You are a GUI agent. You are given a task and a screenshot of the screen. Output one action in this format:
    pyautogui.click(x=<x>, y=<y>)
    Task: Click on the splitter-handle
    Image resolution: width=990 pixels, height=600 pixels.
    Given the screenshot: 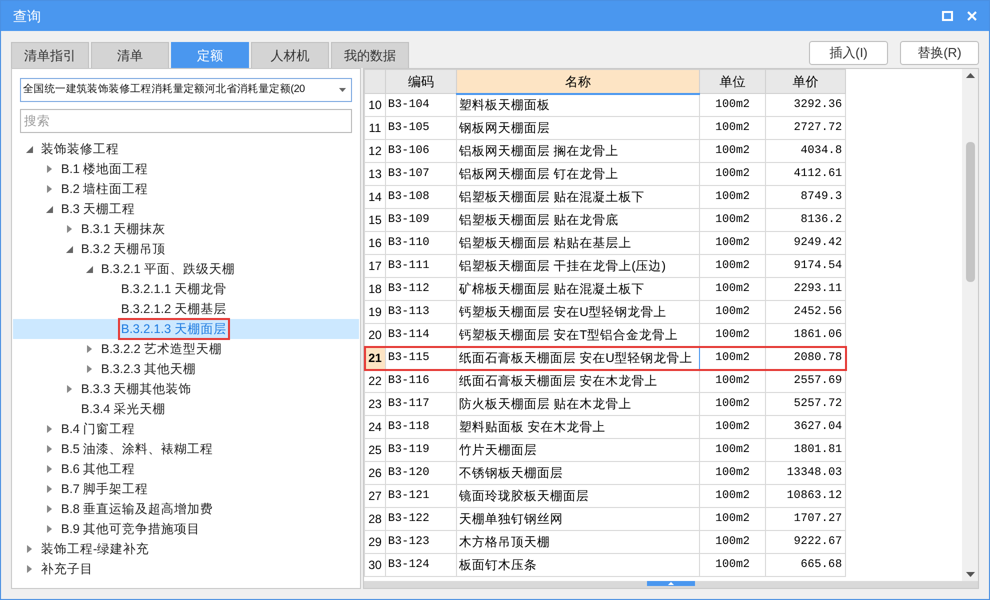 What is the action you would take?
    pyautogui.click(x=671, y=583)
    